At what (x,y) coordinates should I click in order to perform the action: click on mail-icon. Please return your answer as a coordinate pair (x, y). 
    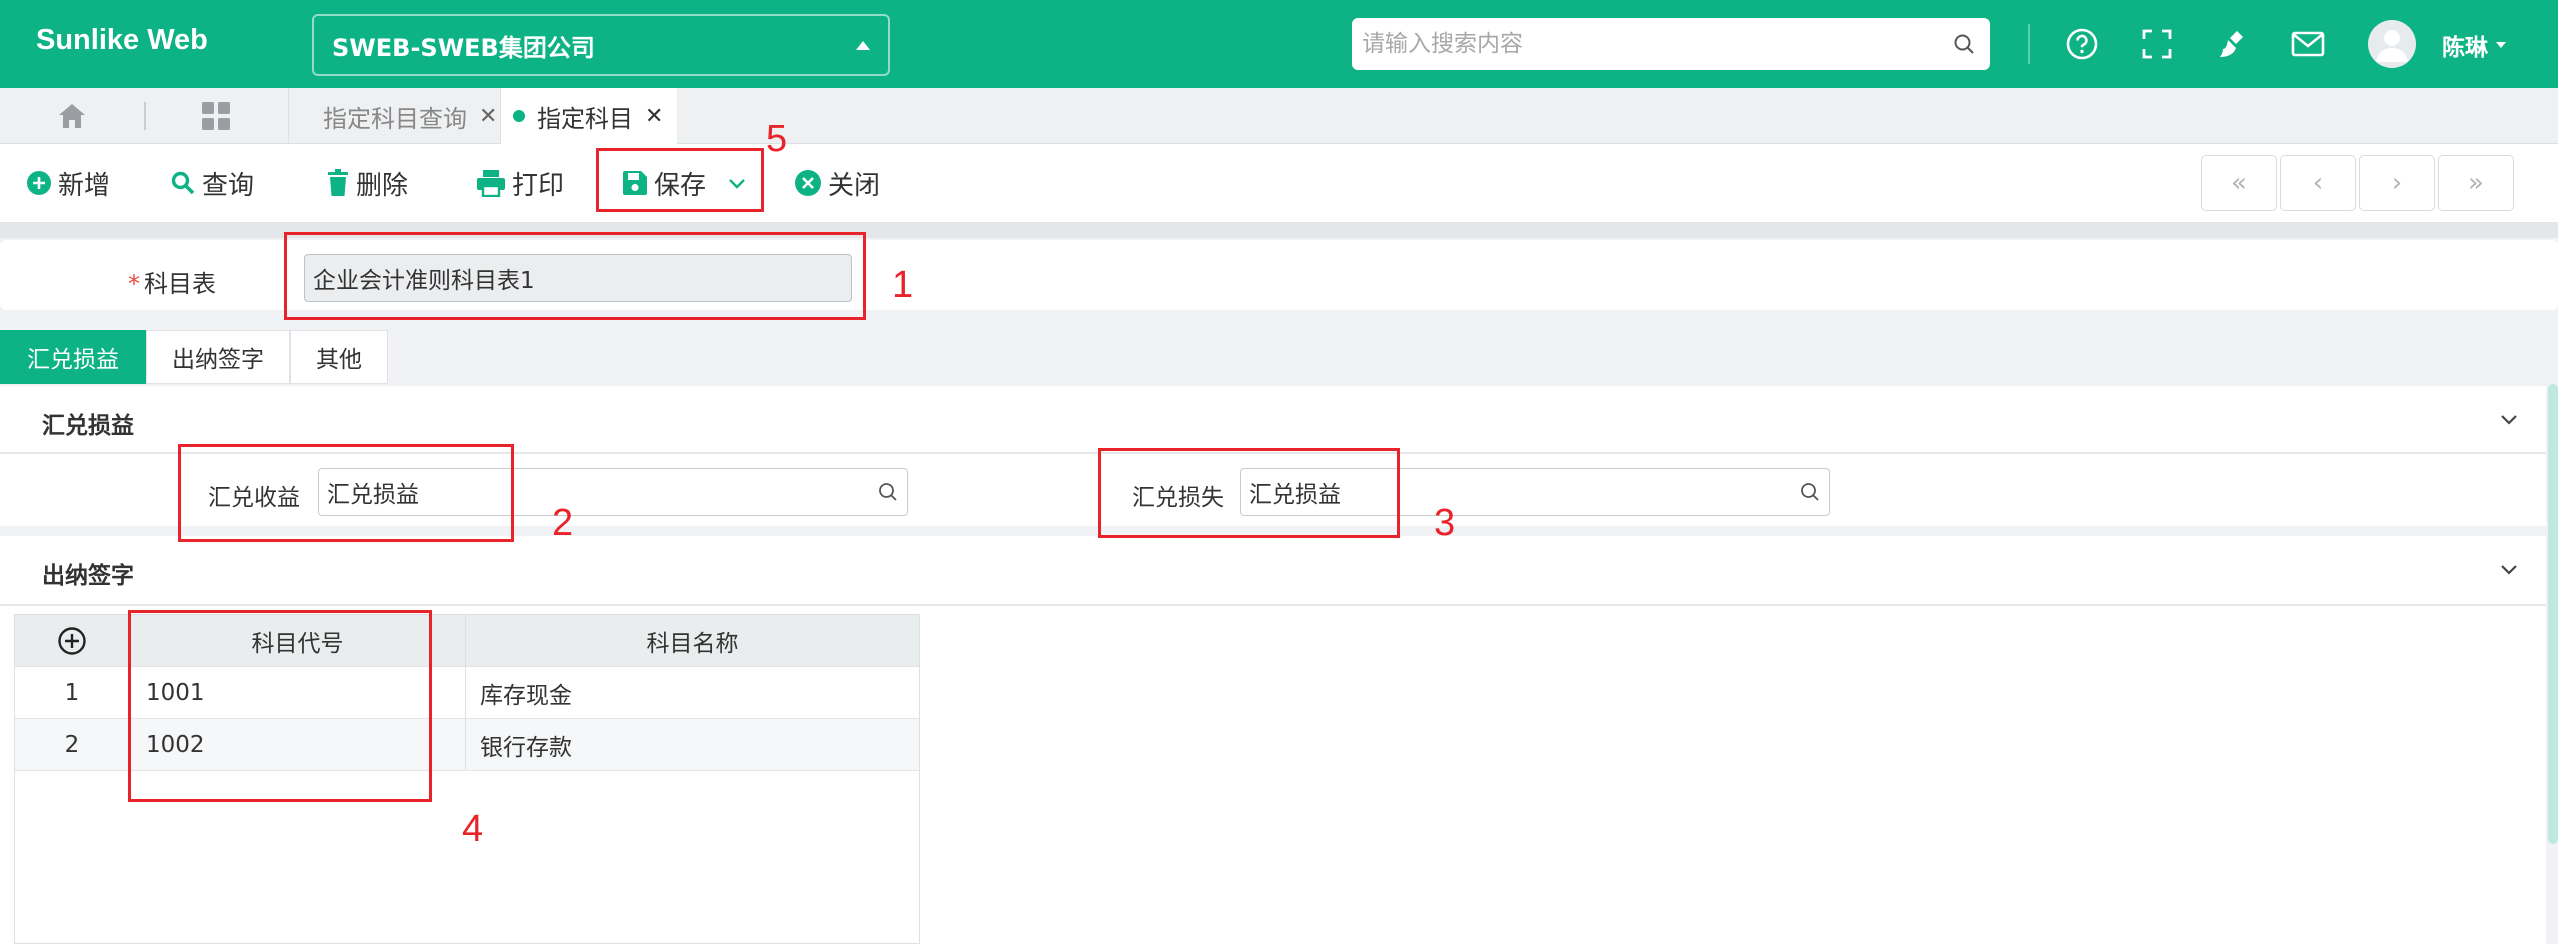
    Looking at the image, I should click on (2308, 44).